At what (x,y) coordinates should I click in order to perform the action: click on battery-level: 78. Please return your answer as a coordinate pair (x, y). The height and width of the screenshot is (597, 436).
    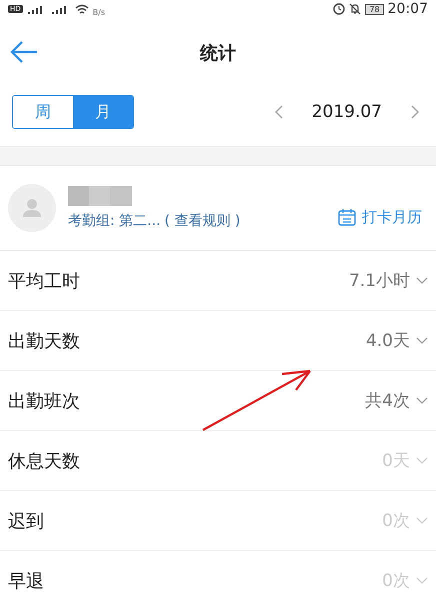
    Looking at the image, I should click on (374, 9).